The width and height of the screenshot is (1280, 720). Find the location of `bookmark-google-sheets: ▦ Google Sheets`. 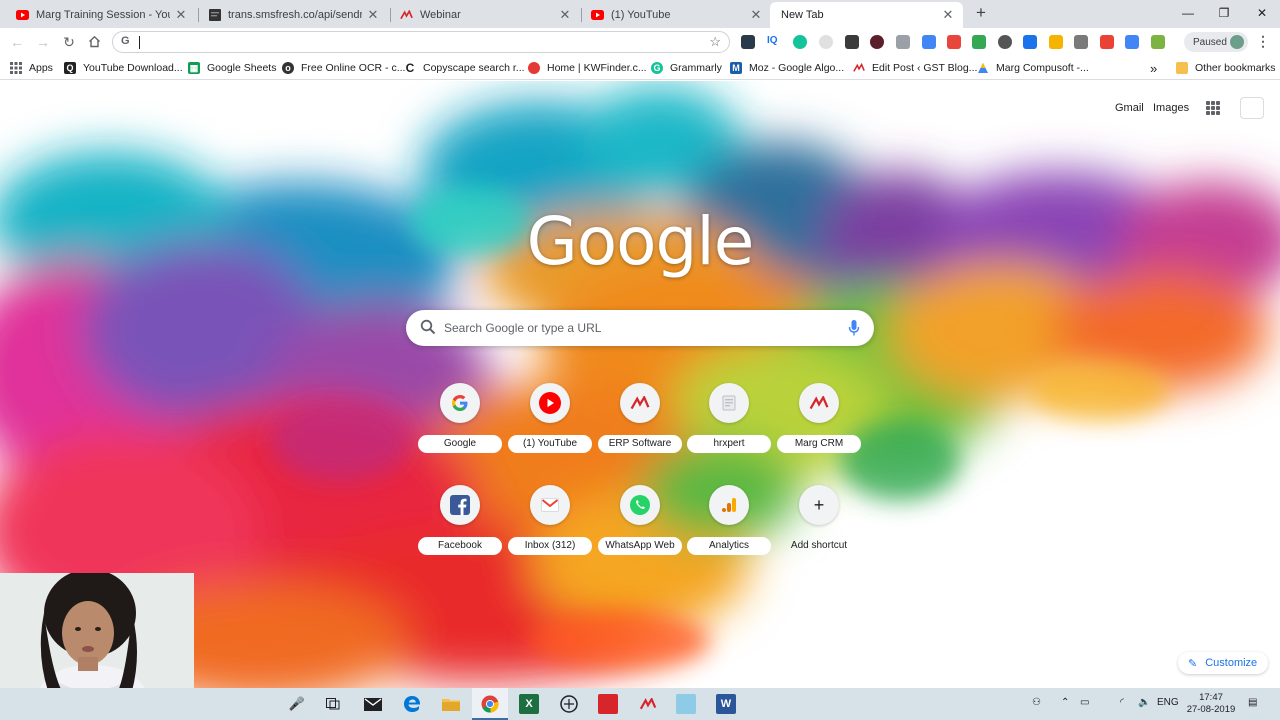

bookmark-google-sheets: ▦ Google Sheets is located at coordinates (232, 68).